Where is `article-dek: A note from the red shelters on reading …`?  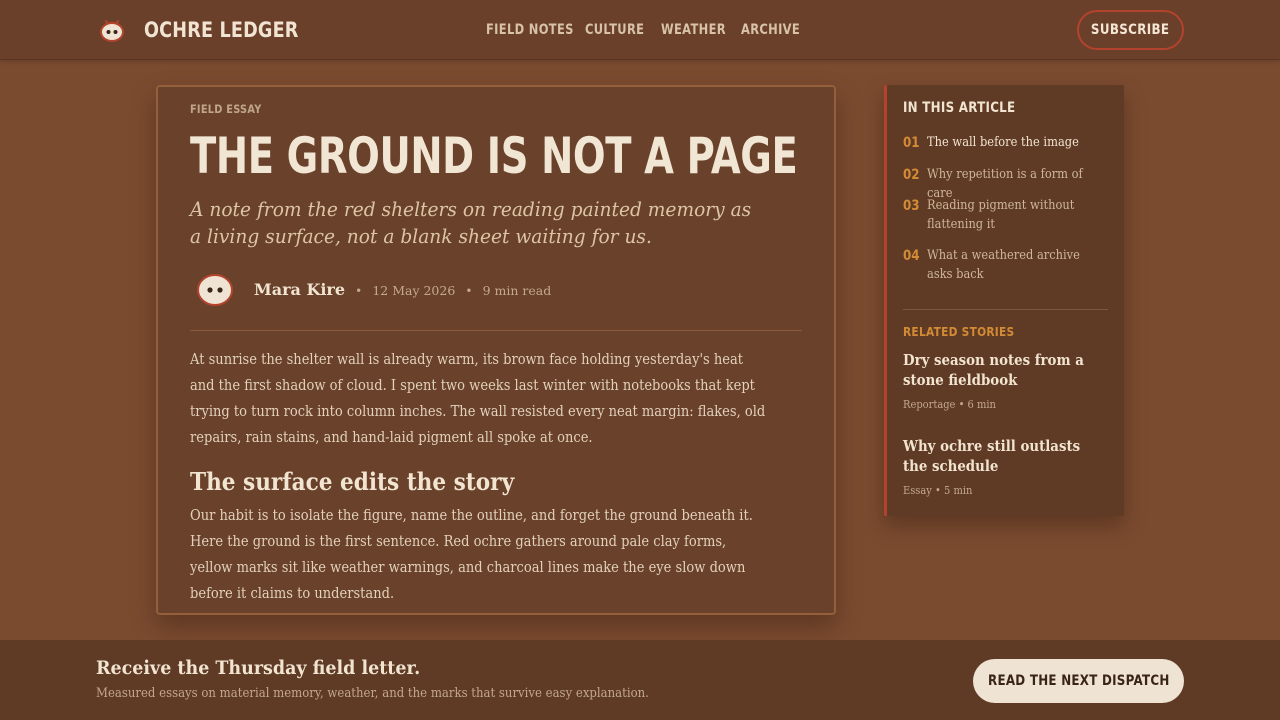 article-dek: A note from the red shelters on reading … is located at coordinates (471, 222).